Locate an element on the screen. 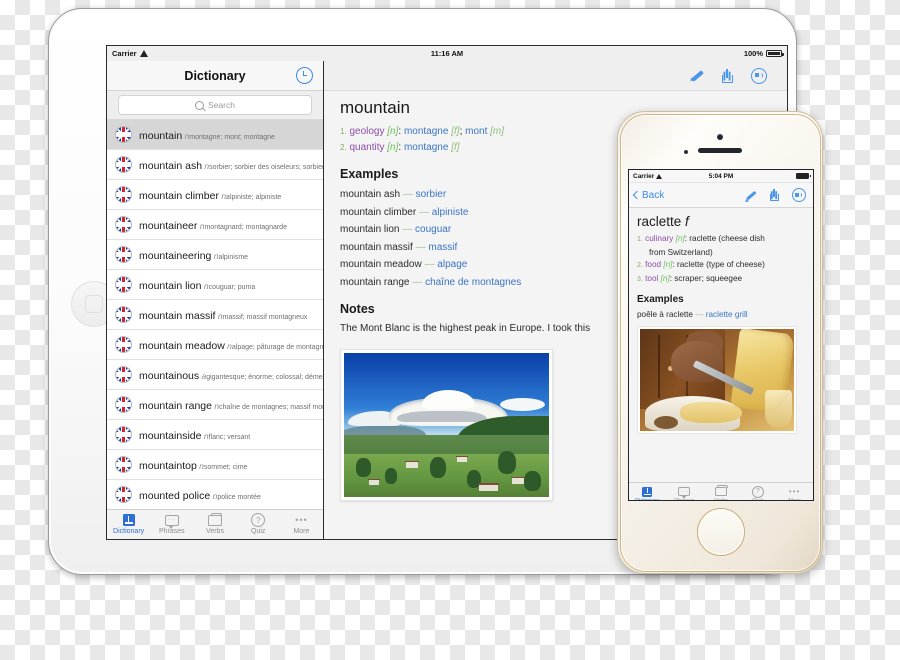 The width and height of the screenshot is (900, 660). sense-text: : raclette (type of cheese) is located at coordinates (718, 264).